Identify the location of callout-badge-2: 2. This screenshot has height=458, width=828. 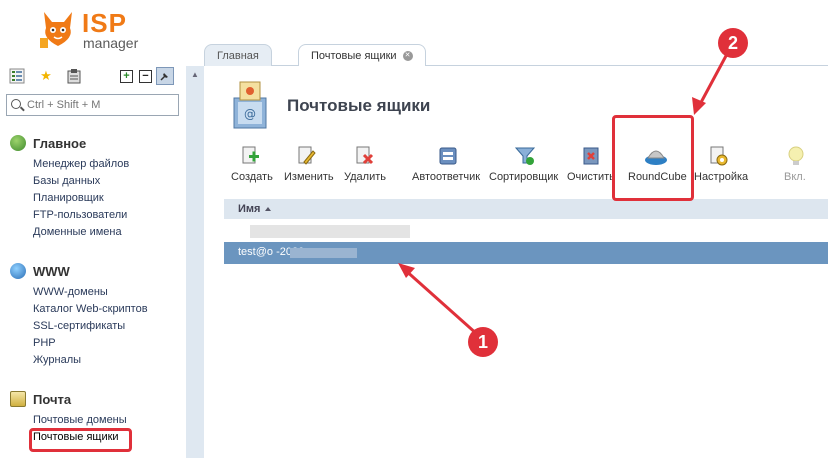
(733, 43).